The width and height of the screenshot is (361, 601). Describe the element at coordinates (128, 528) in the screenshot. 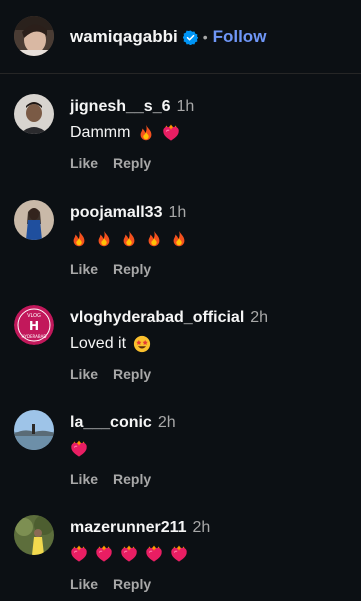

I see `comment-username: mazerunner211` at that location.